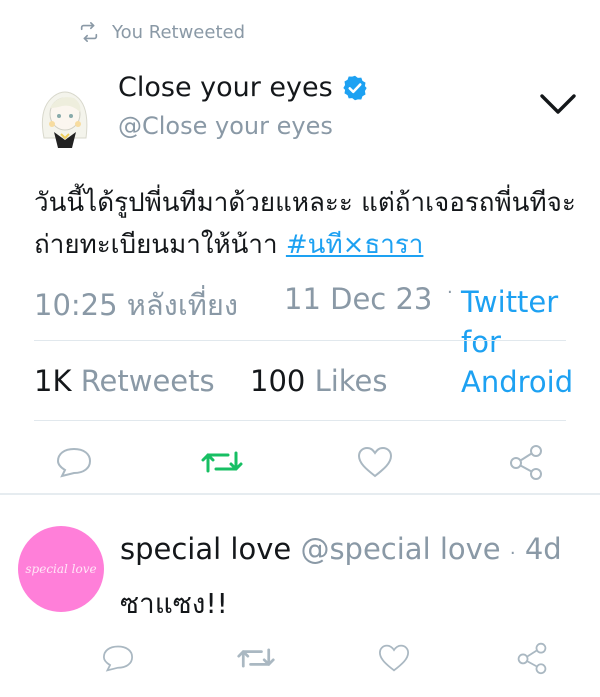 The width and height of the screenshot is (600, 697). What do you see at coordinates (355, 245) in the screenshot?
I see `hashtag-link: #นที×ธารา` at bounding box center [355, 245].